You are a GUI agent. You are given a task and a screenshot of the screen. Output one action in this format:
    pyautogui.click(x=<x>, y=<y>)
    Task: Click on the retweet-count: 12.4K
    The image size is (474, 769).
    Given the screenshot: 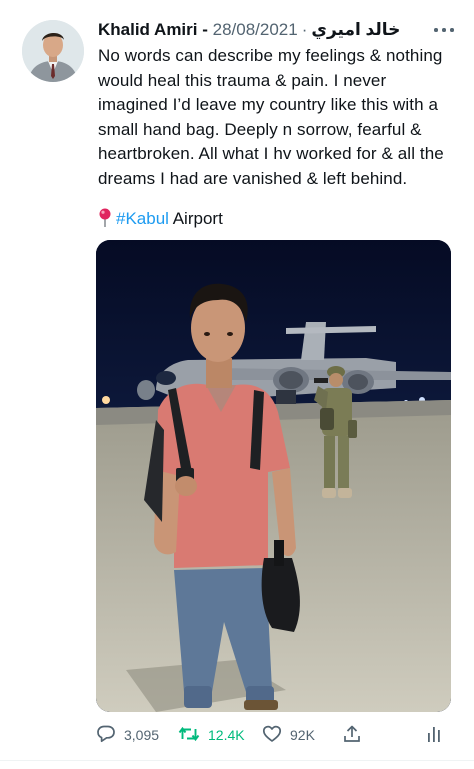 What is the action you would take?
    pyautogui.click(x=226, y=735)
    